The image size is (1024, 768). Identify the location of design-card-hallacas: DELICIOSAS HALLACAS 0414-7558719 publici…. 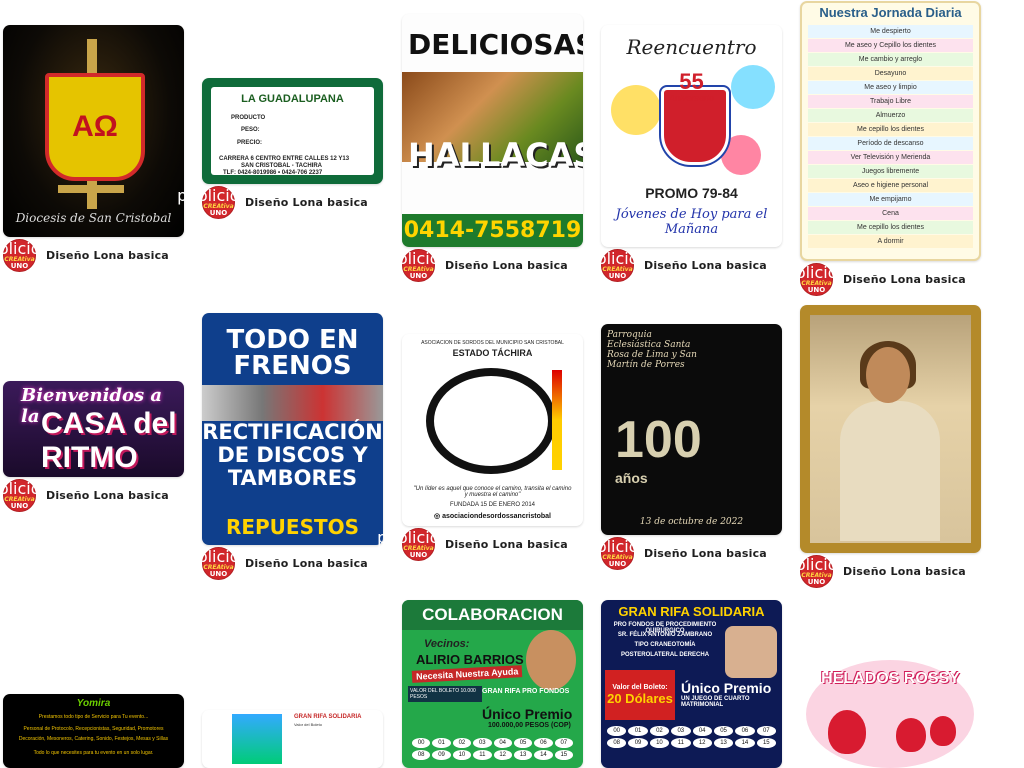
(480, 148).